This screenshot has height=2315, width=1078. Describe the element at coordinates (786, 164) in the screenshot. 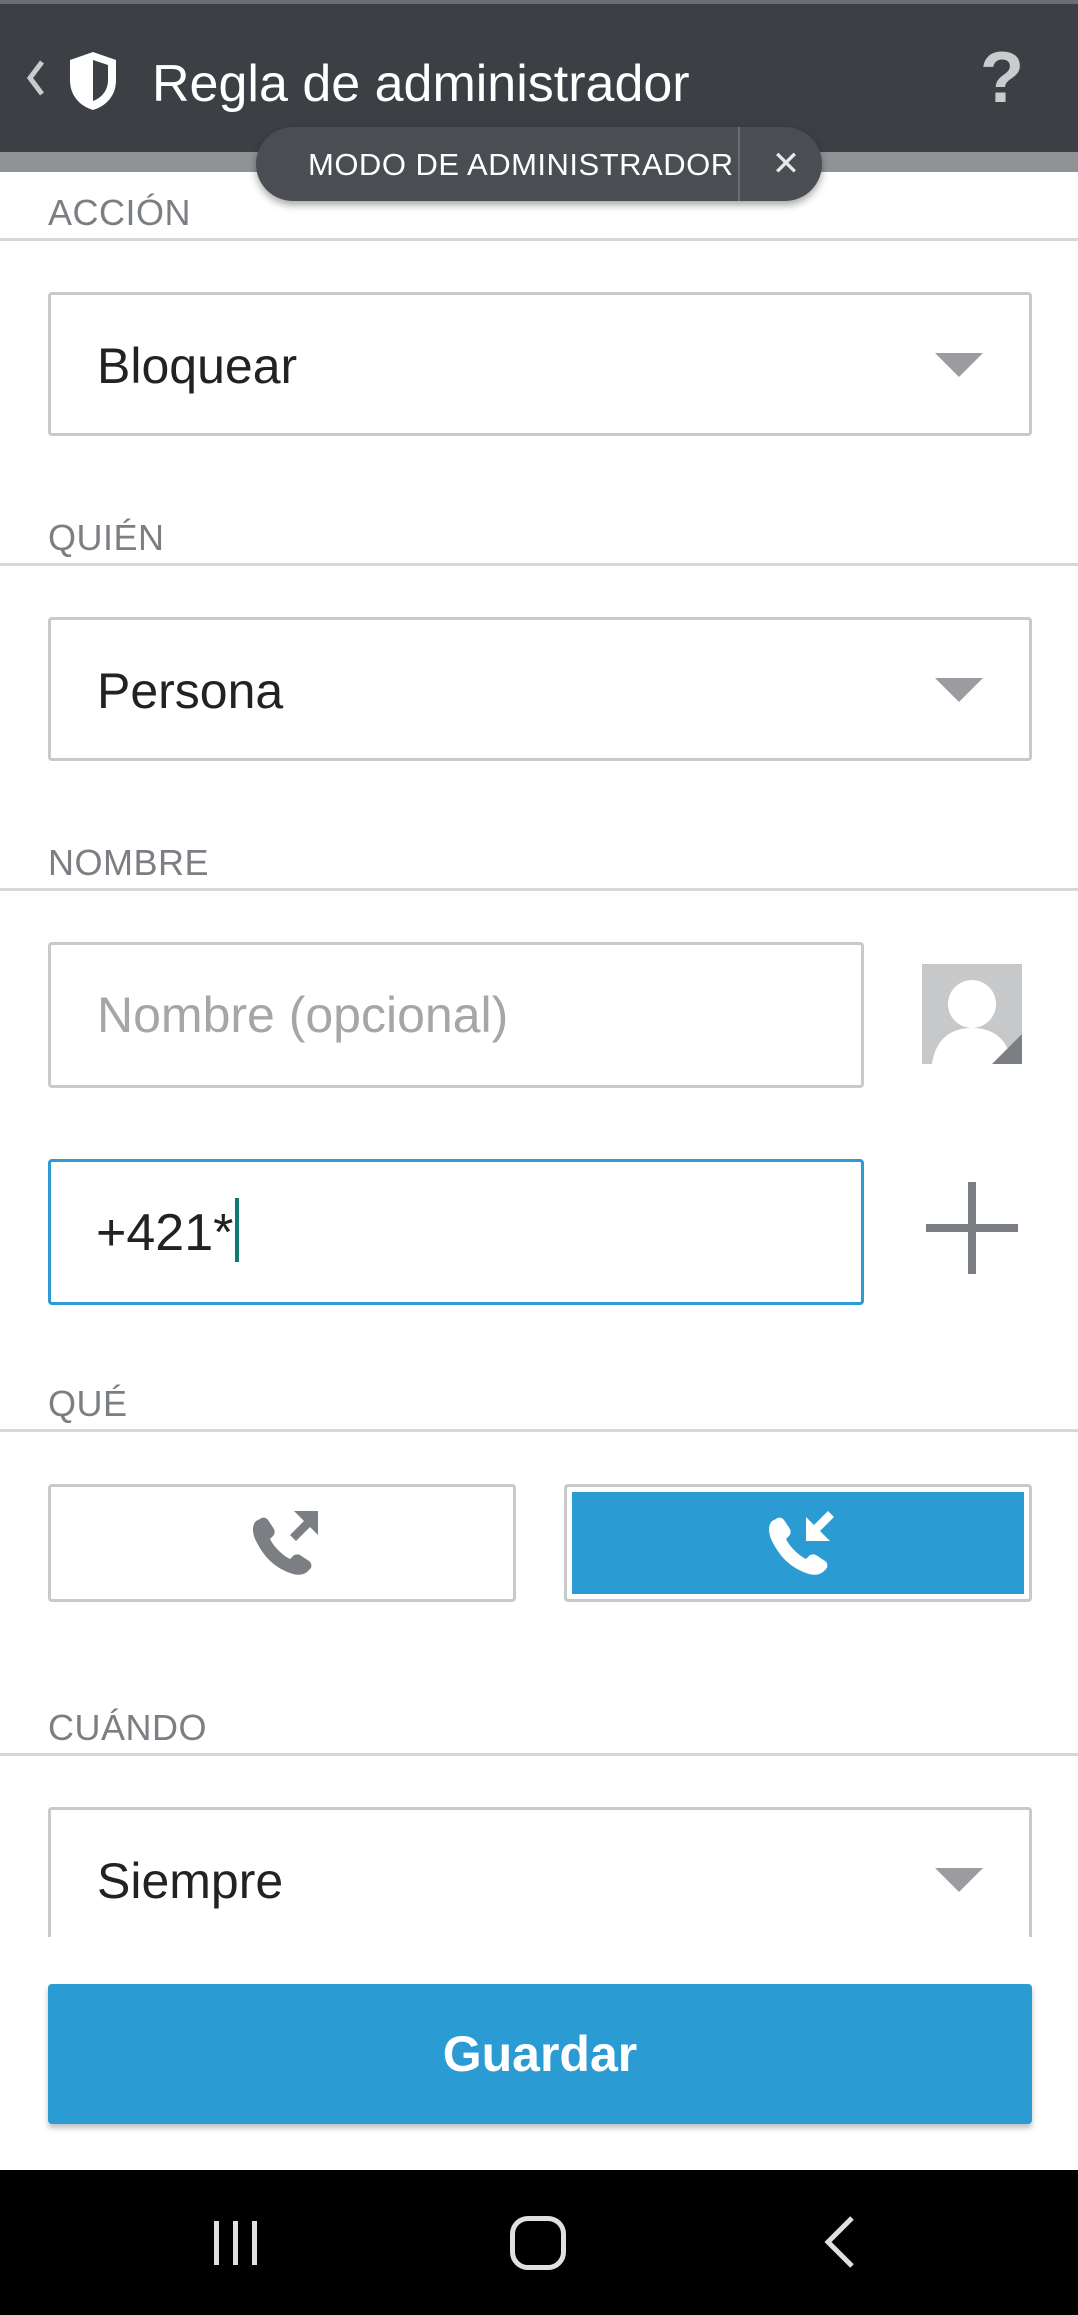

I see `close-icon: ✕` at that location.